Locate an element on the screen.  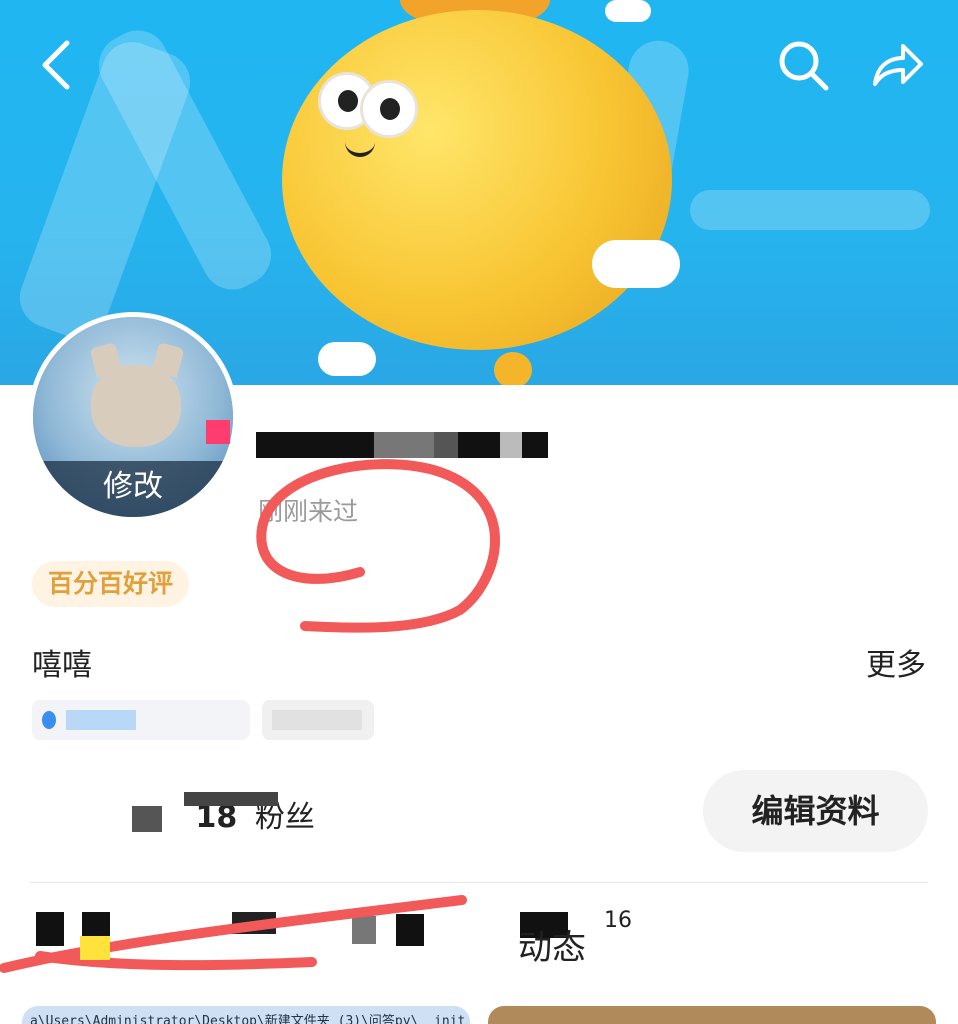
ip-chip is located at coordinates (318, 720).